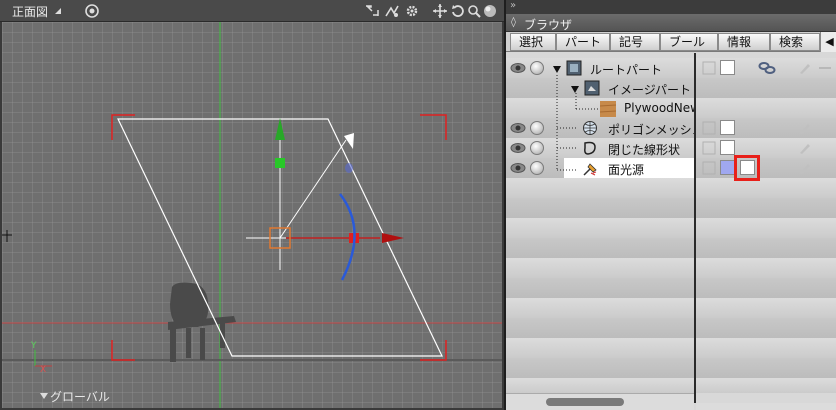 The image size is (836, 410). Describe the element at coordinates (412, 11) in the screenshot. I see `settings-icon` at that location.